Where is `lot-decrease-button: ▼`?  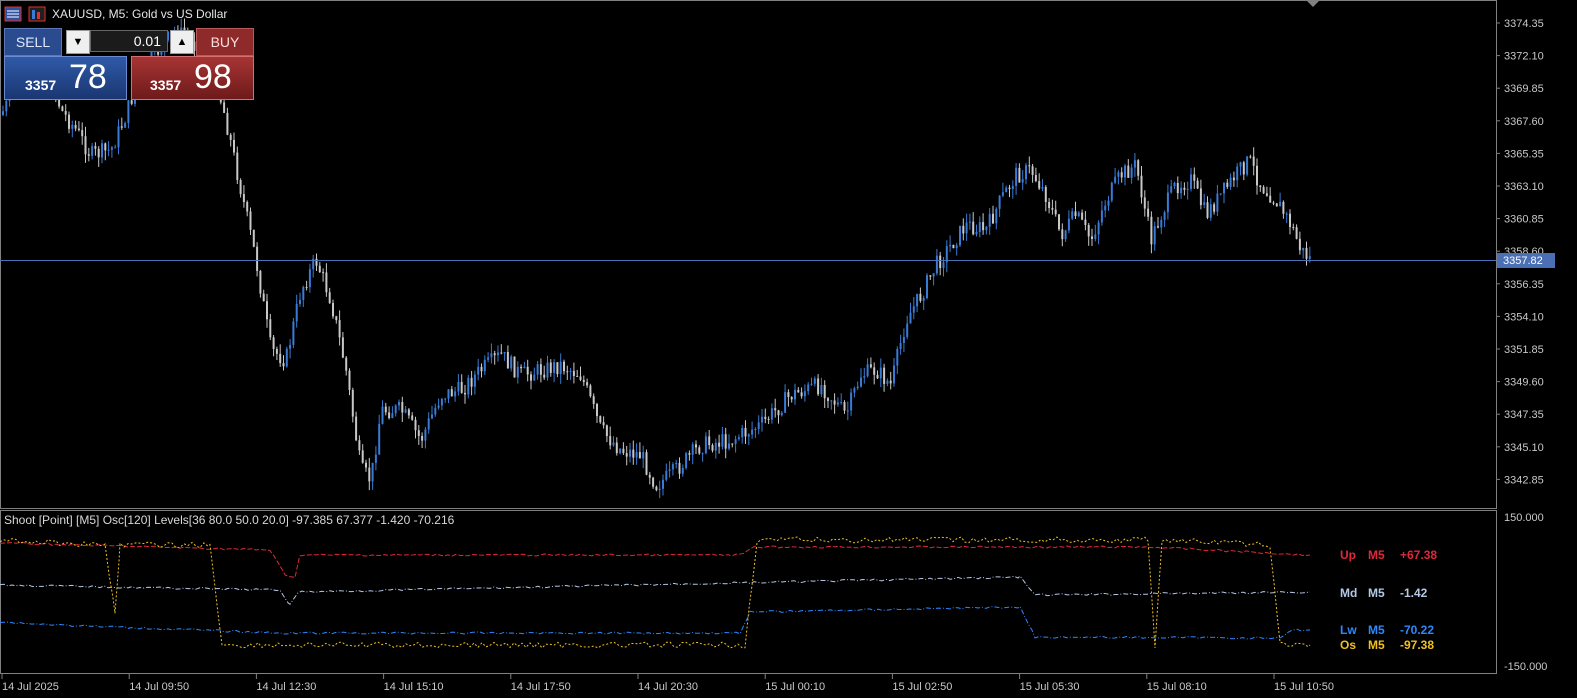 lot-decrease-button: ▼ is located at coordinates (78, 42).